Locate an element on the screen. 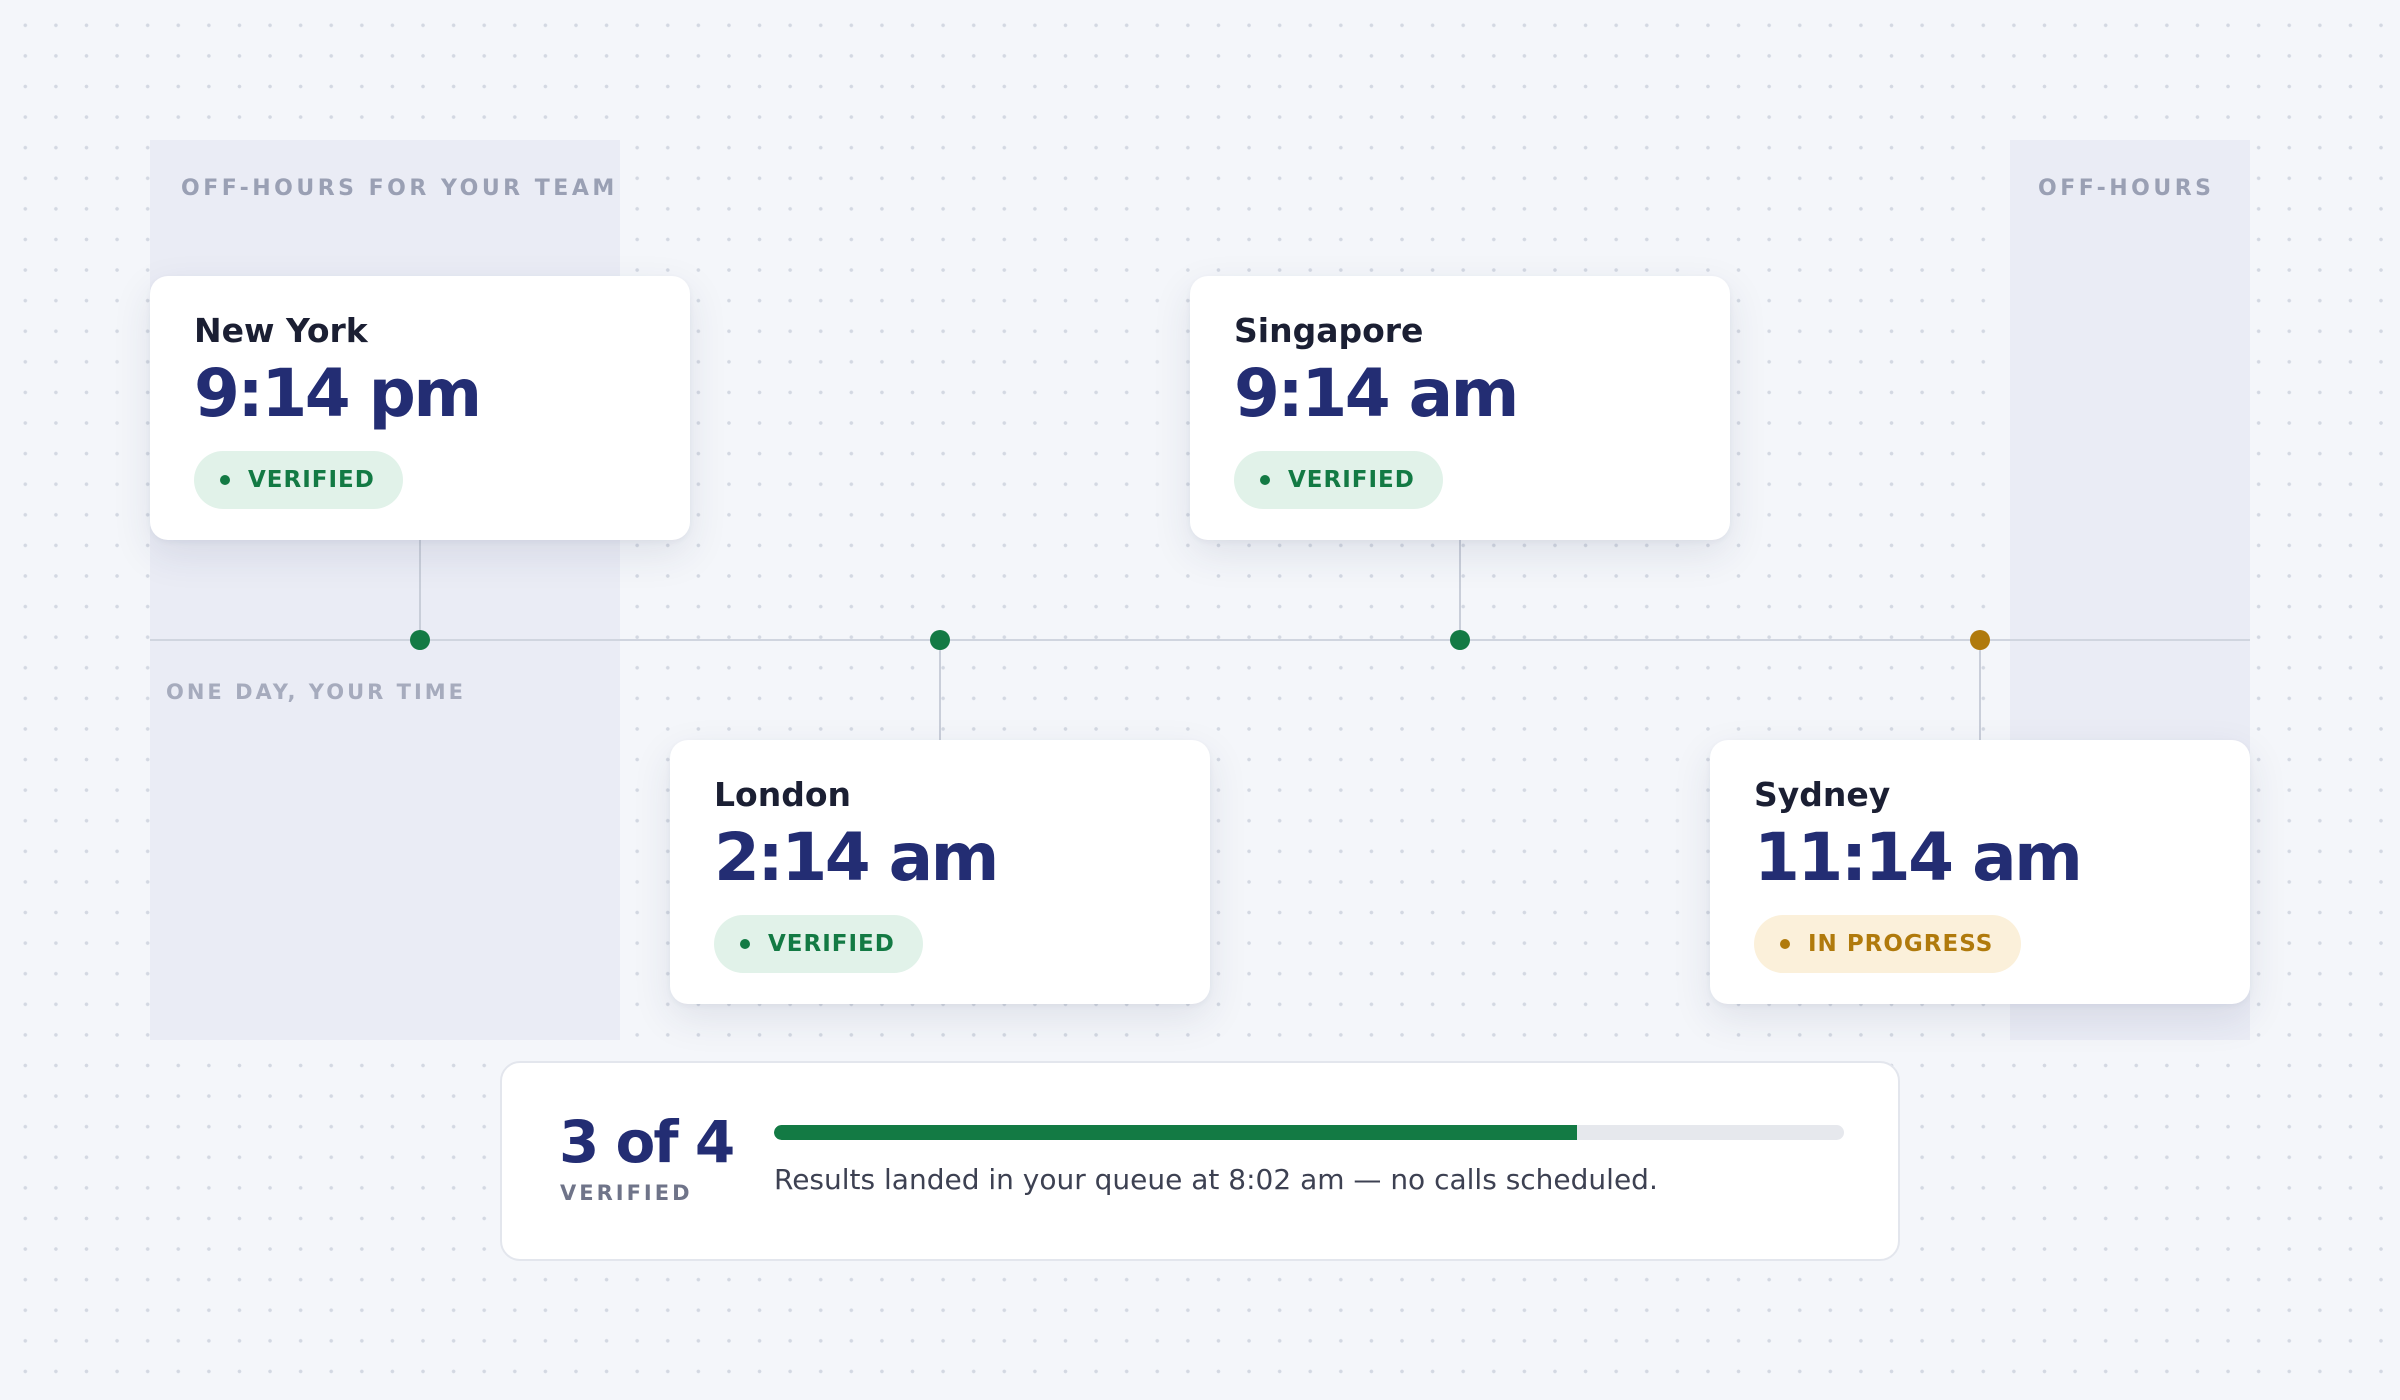  off-hours-band-left: OFF-HOURS FOR YOUR TEAM is located at coordinates (385, 590).